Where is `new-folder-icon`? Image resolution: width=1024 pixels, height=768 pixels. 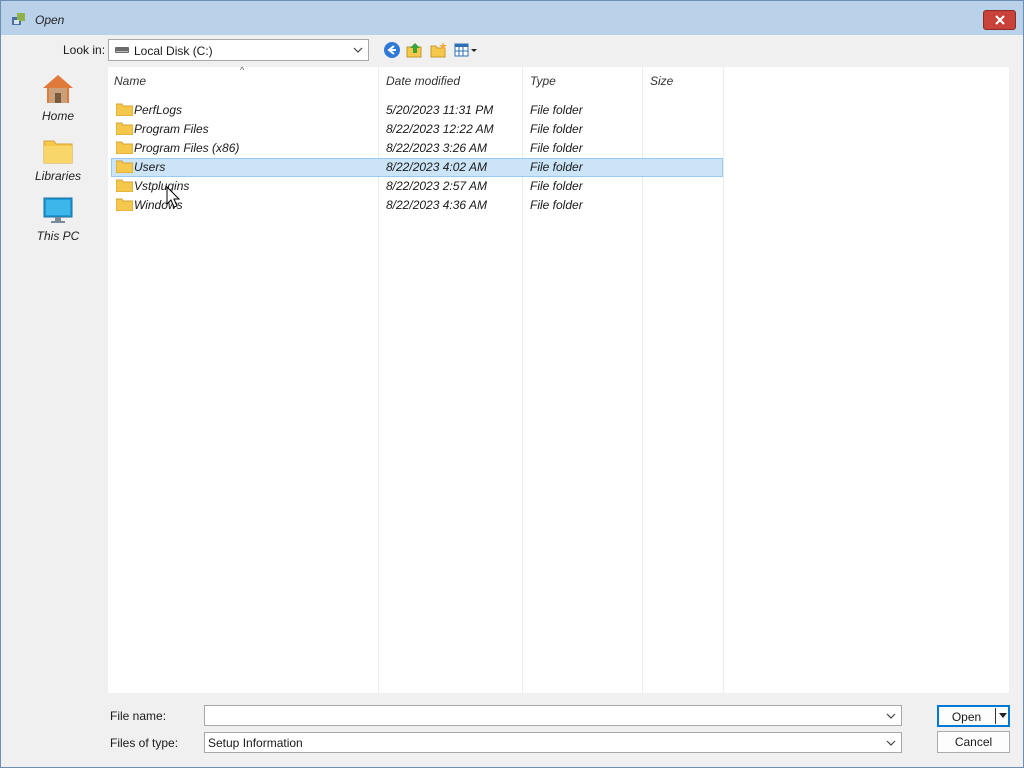 new-folder-icon is located at coordinates (439, 50).